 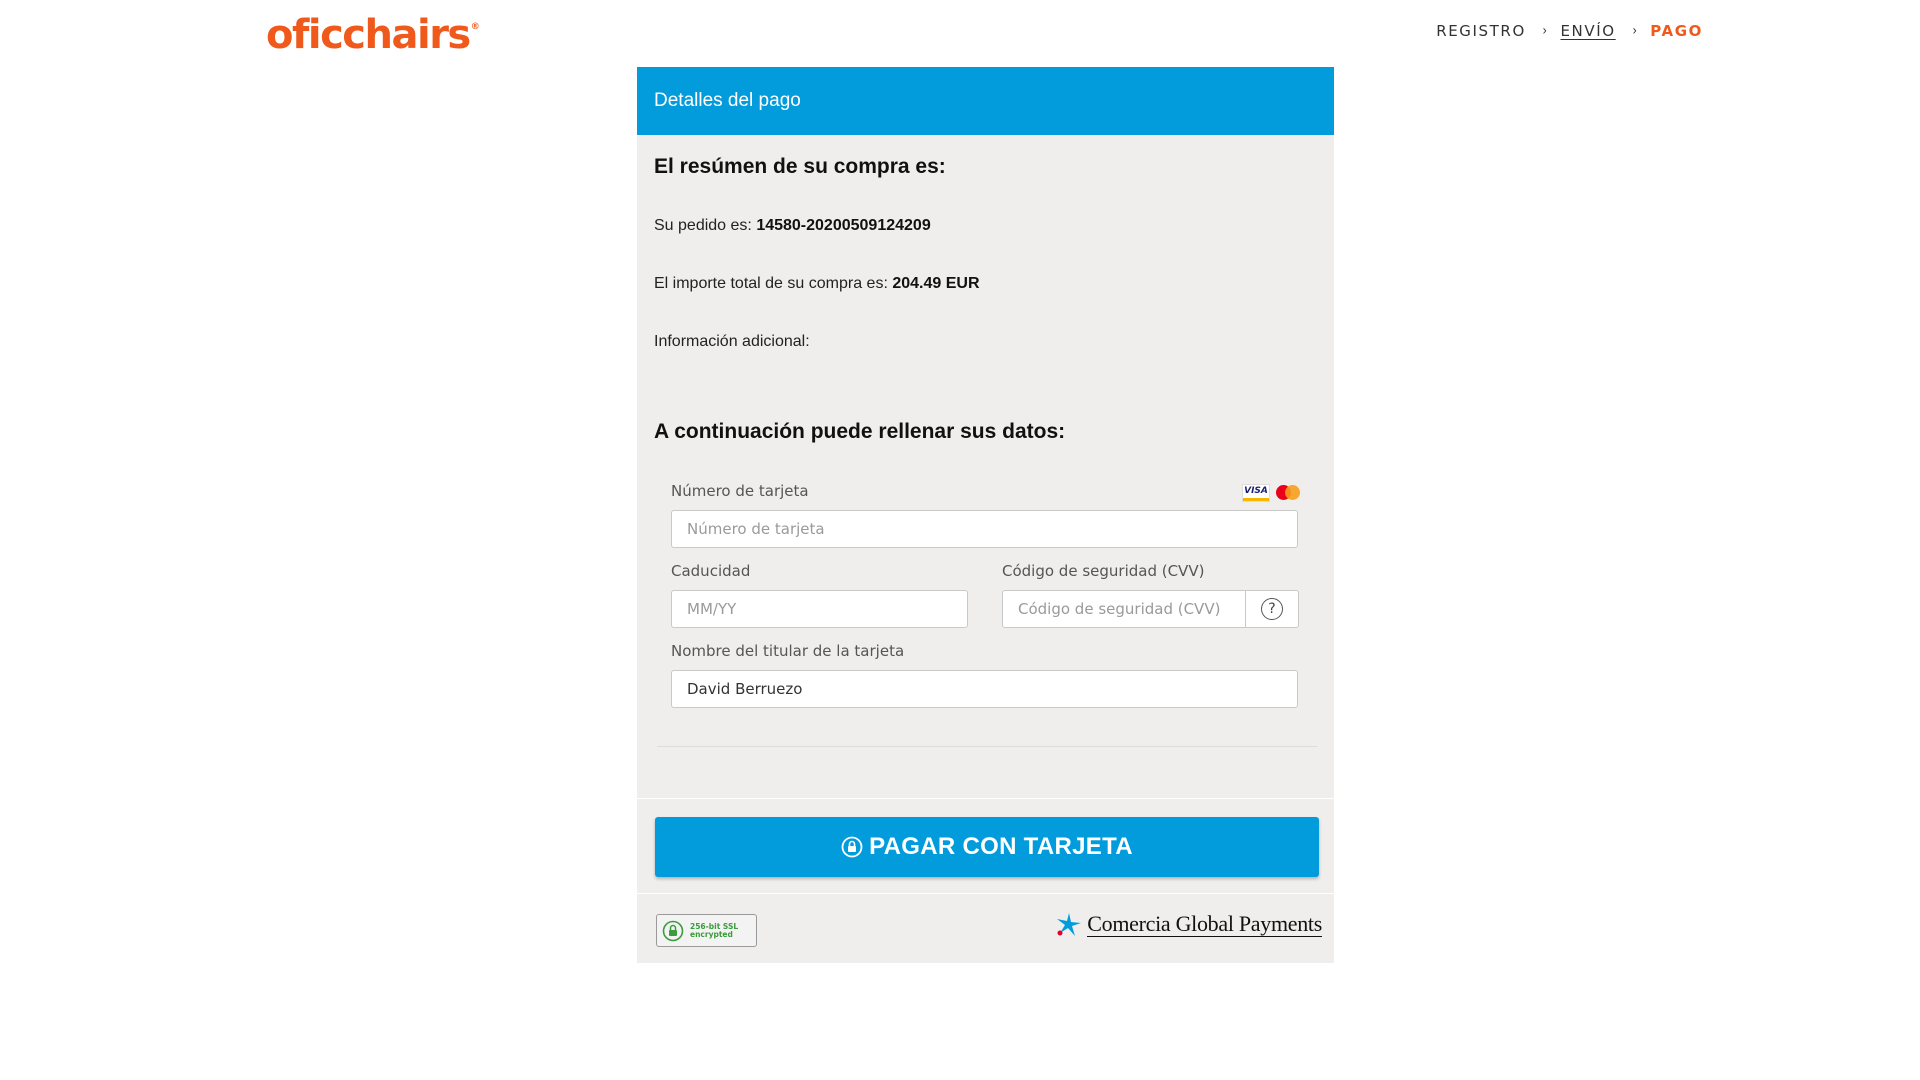 What do you see at coordinates (771, 283) in the screenshot?
I see `amount-label: El importe total de su compra es:` at bounding box center [771, 283].